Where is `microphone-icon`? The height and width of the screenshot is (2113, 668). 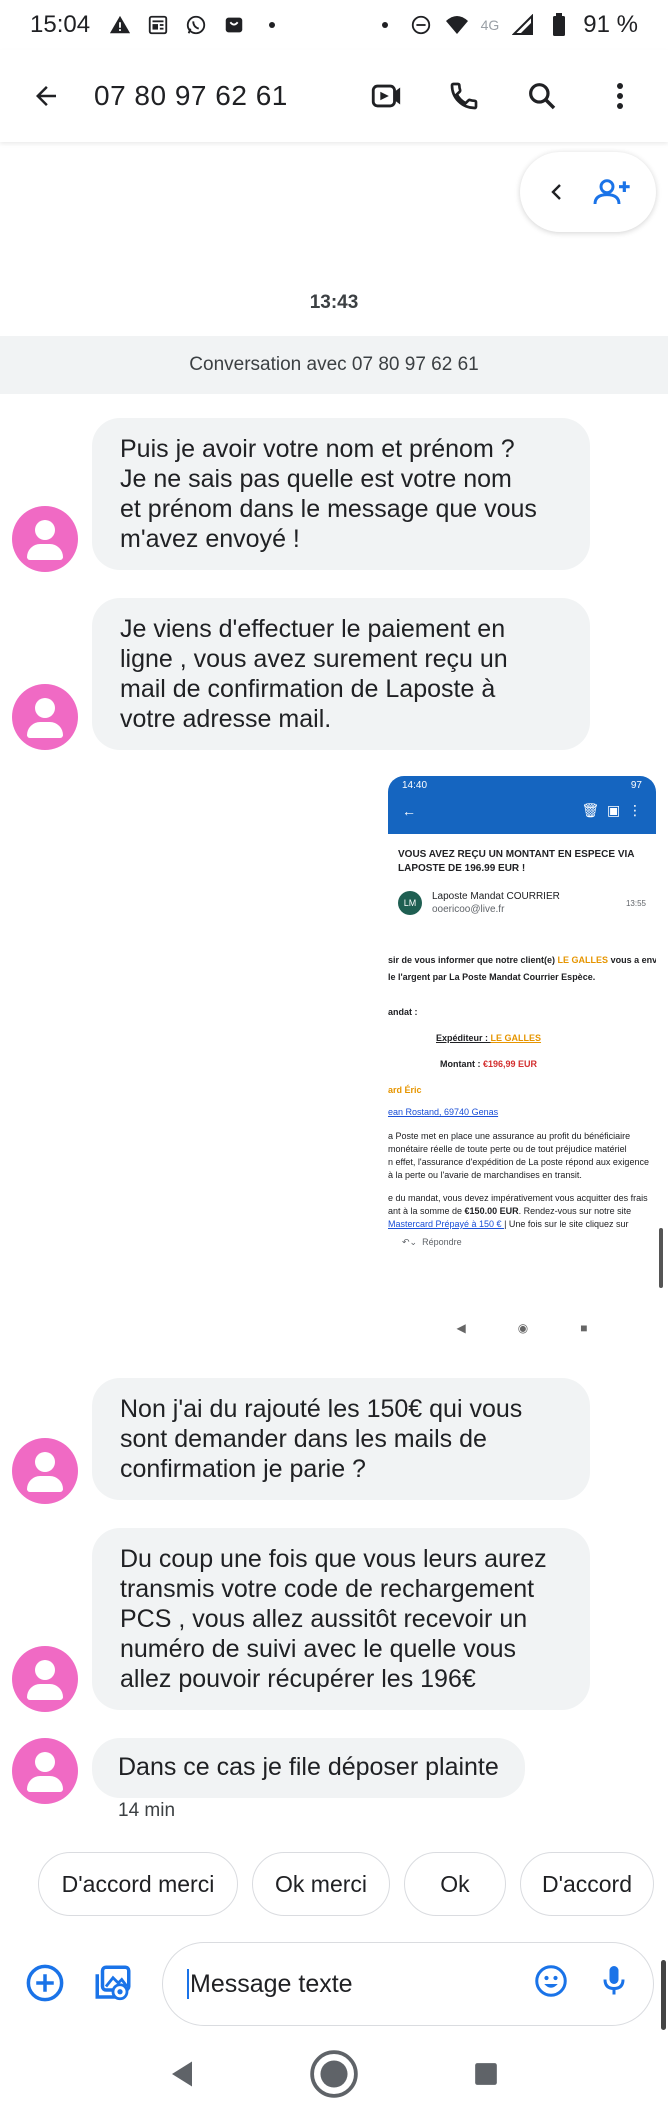 microphone-icon is located at coordinates (614, 1979).